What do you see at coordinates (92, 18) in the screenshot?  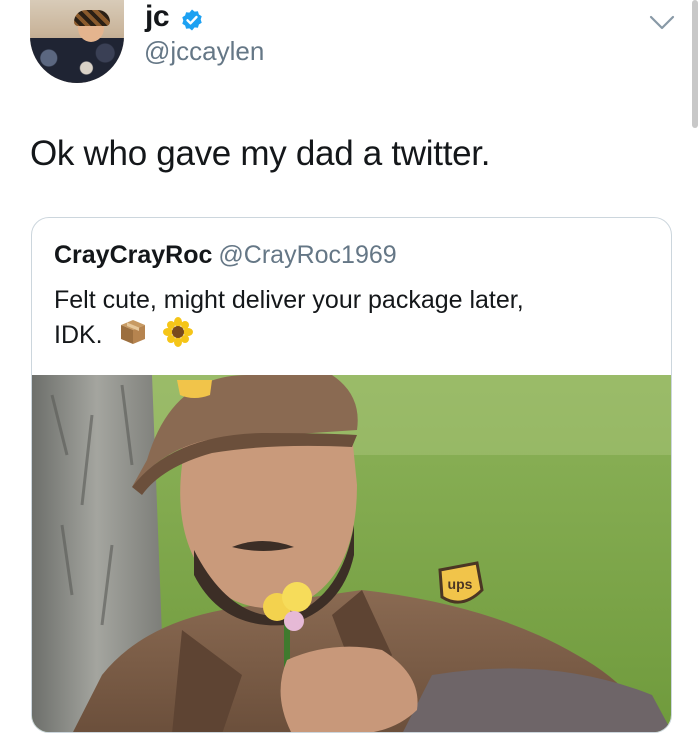 I see `avatar-hat` at bounding box center [92, 18].